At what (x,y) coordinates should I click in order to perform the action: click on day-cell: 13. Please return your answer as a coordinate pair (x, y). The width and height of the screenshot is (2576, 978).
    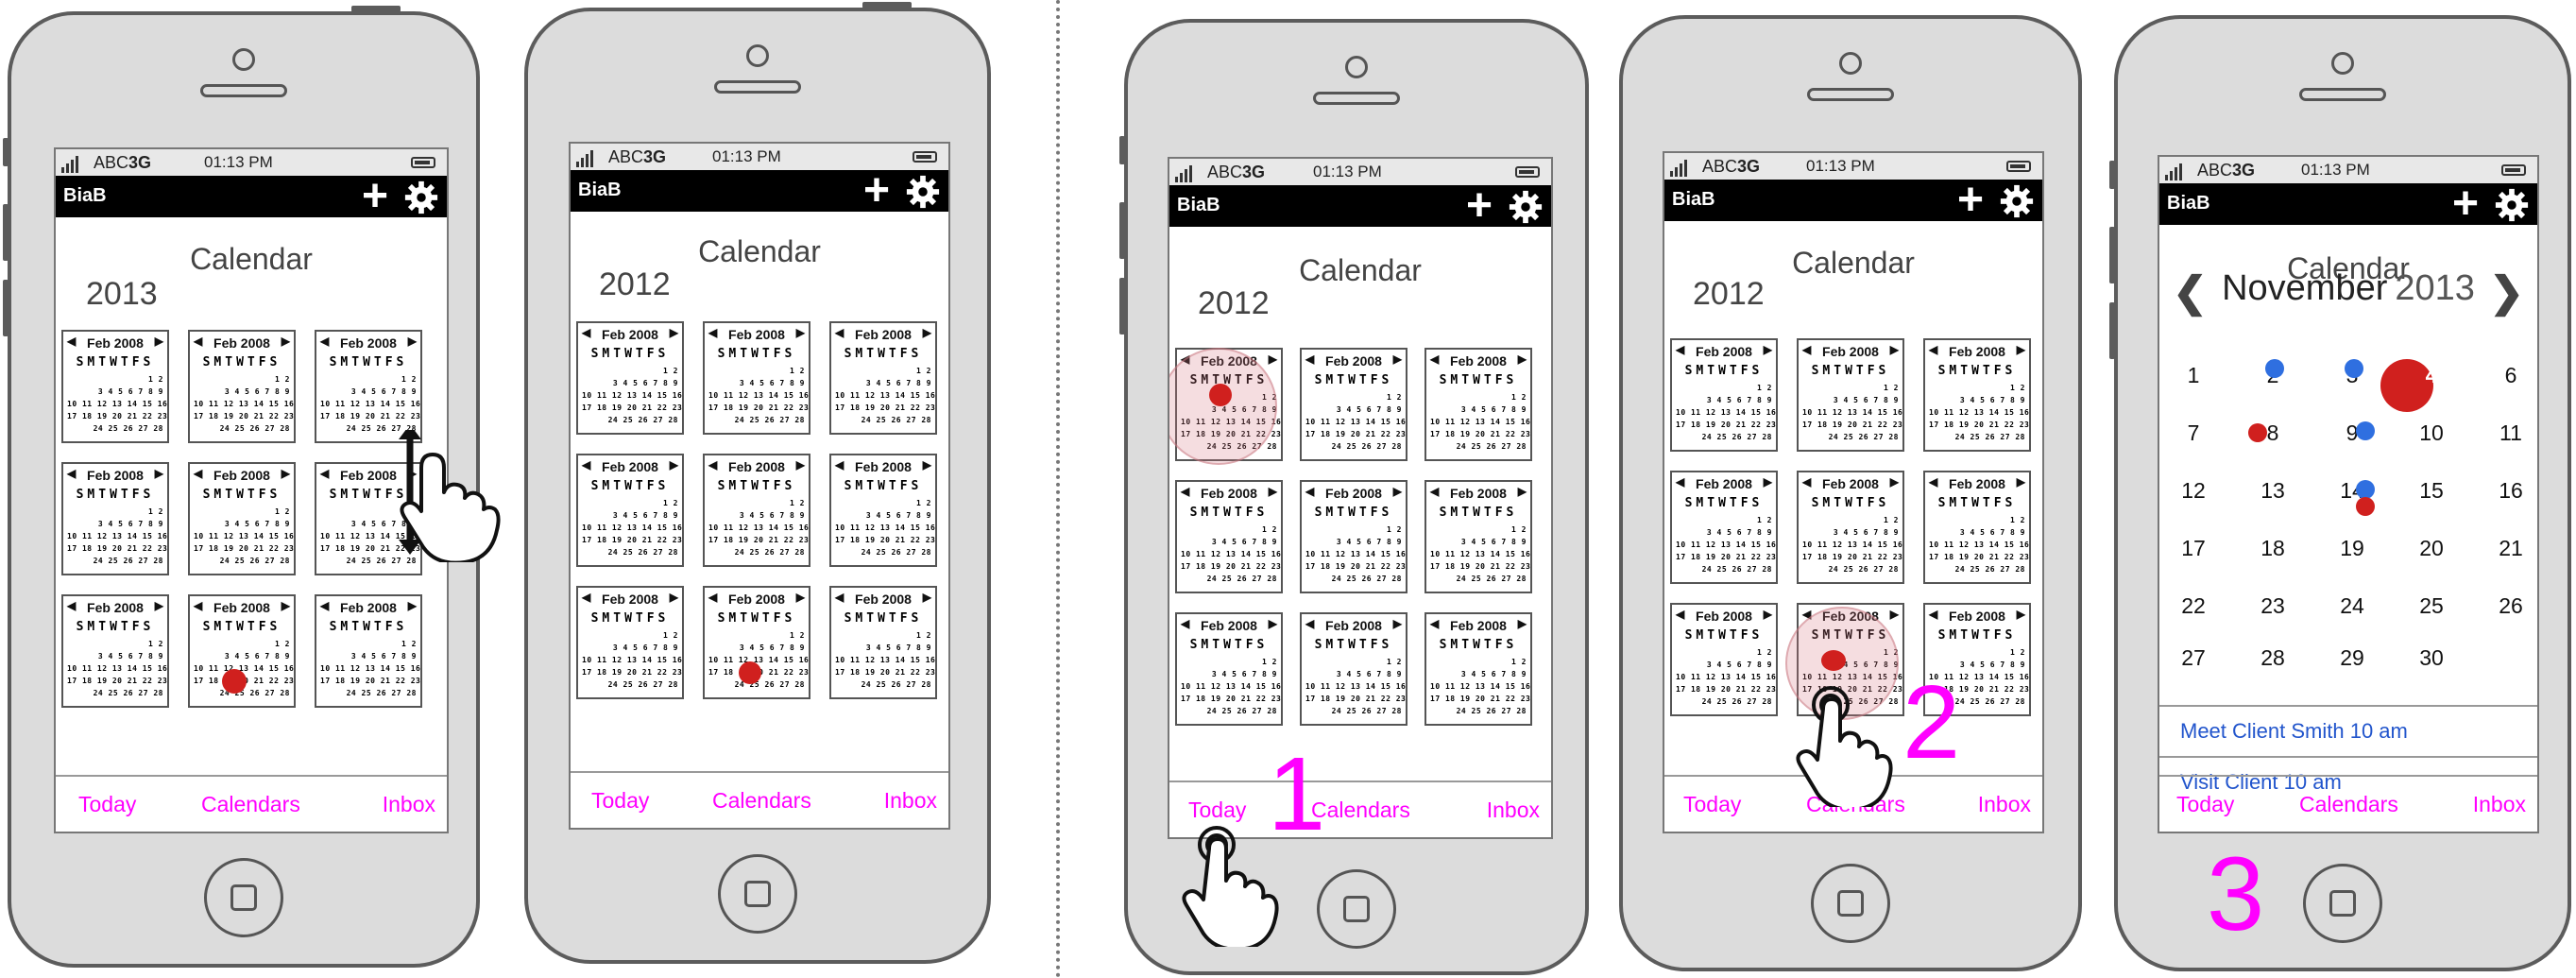
    Looking at the image, I should click on (2273, 491).